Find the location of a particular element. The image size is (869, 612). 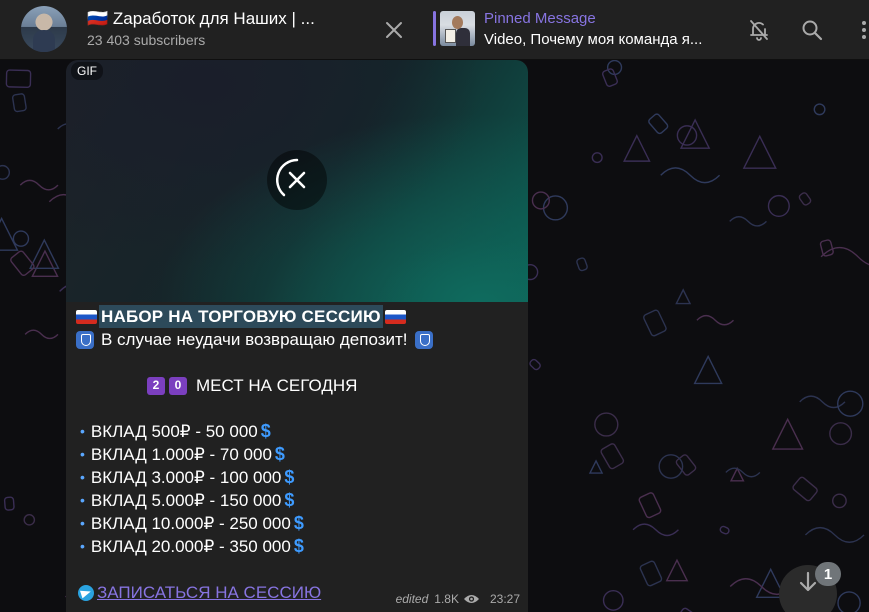

deposit-text: ВКЛАД 1.000₽ - 70 000 is located at coordinates (181, 454).